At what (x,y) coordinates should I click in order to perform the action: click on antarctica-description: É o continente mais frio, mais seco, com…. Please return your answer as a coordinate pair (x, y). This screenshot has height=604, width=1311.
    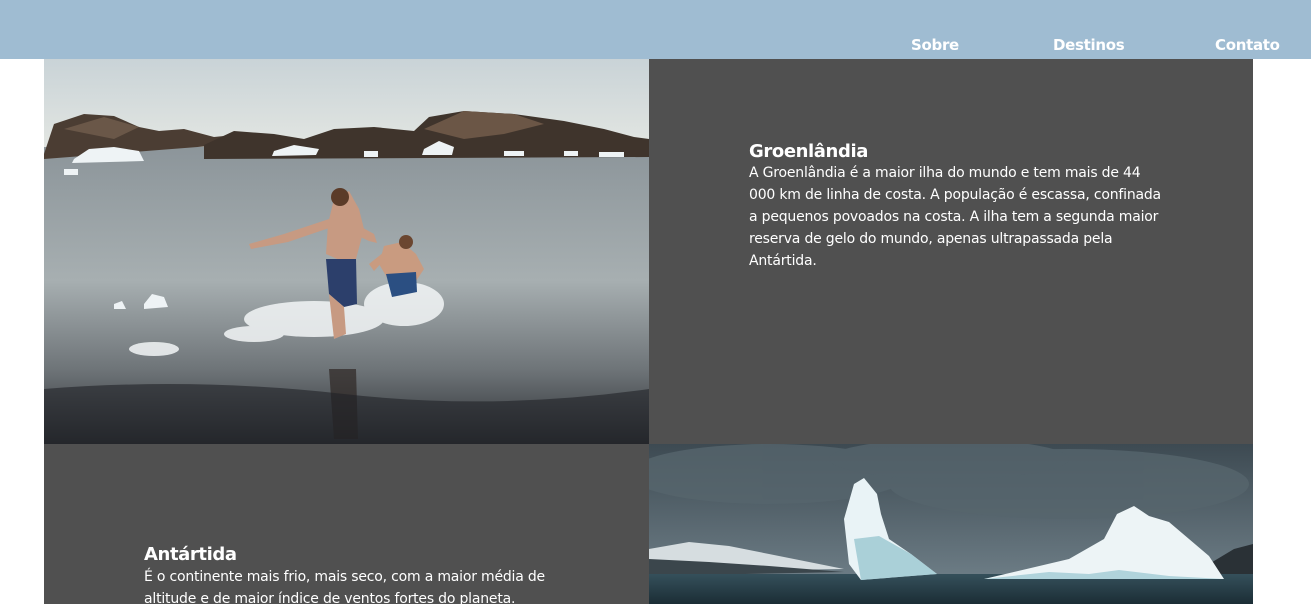
    Looking at the image, I should click on (344, 586).